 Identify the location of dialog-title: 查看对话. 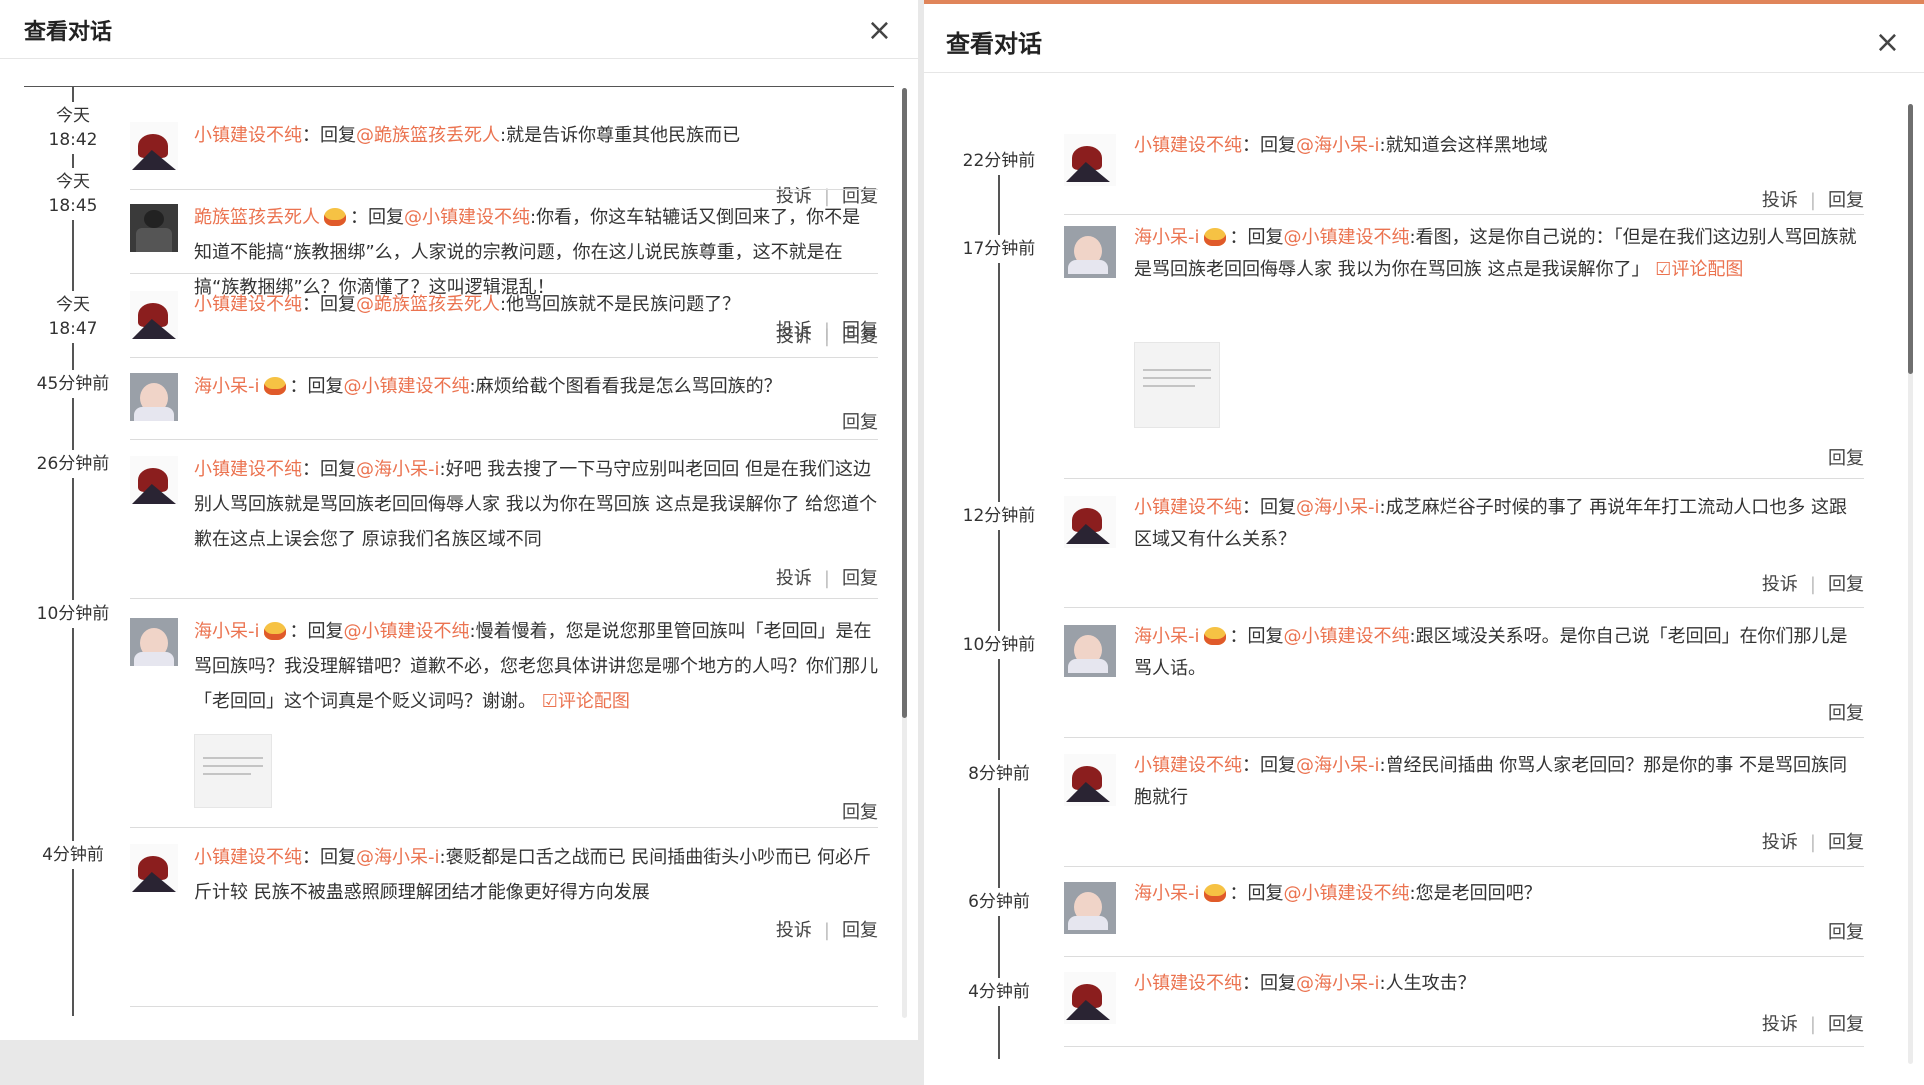
(994, 44).